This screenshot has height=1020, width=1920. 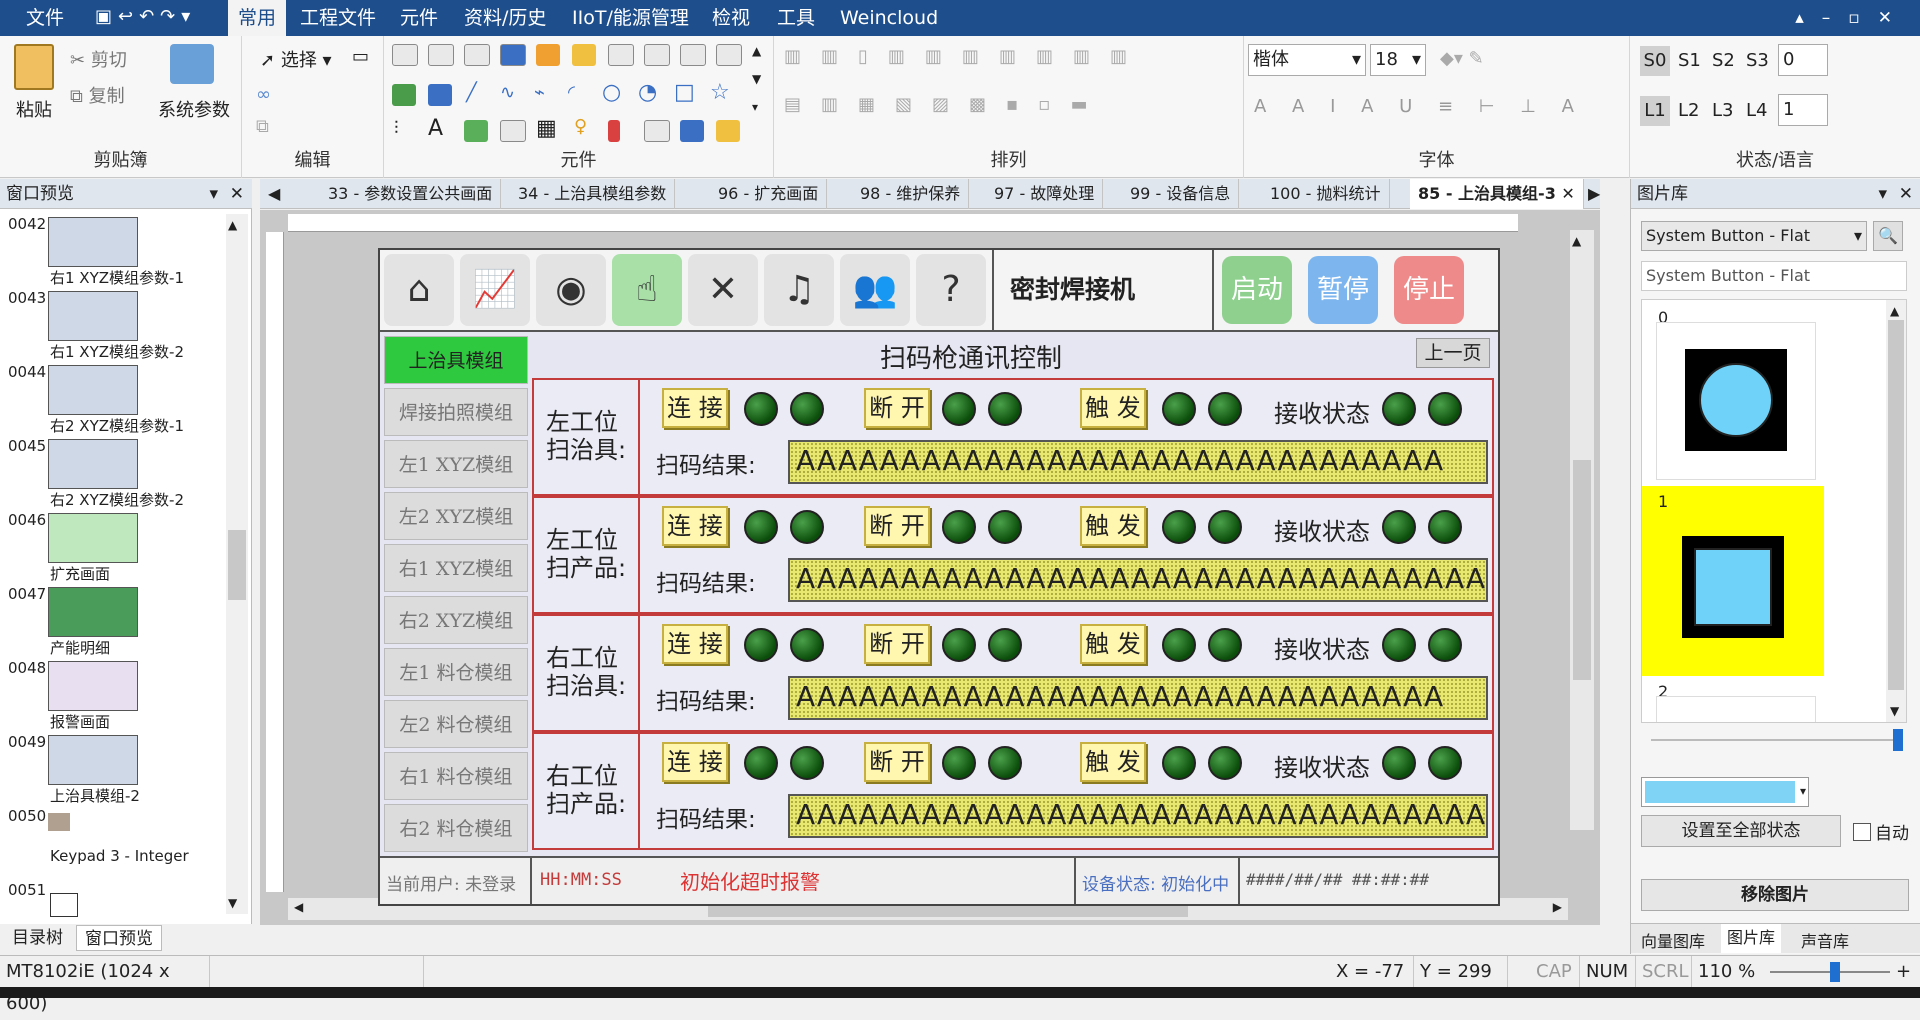 What do you see at coordinates (1862, 832) in the screenshot?
I see `auto-checkbox` at bounding box center [1862, 832].